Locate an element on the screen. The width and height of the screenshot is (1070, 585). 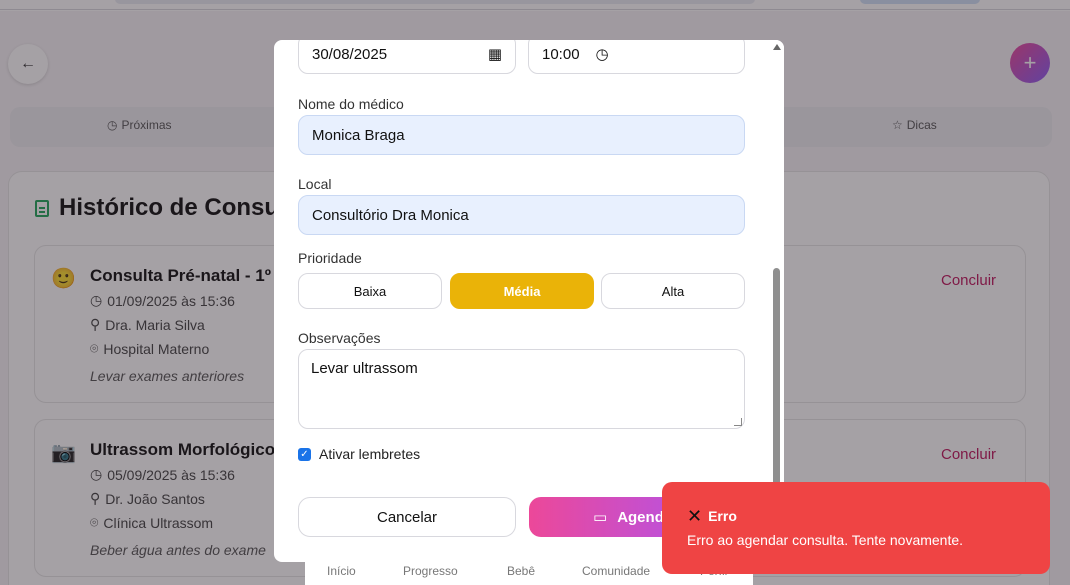
clock-icon: ◷ is located at coordinates (602, 54).